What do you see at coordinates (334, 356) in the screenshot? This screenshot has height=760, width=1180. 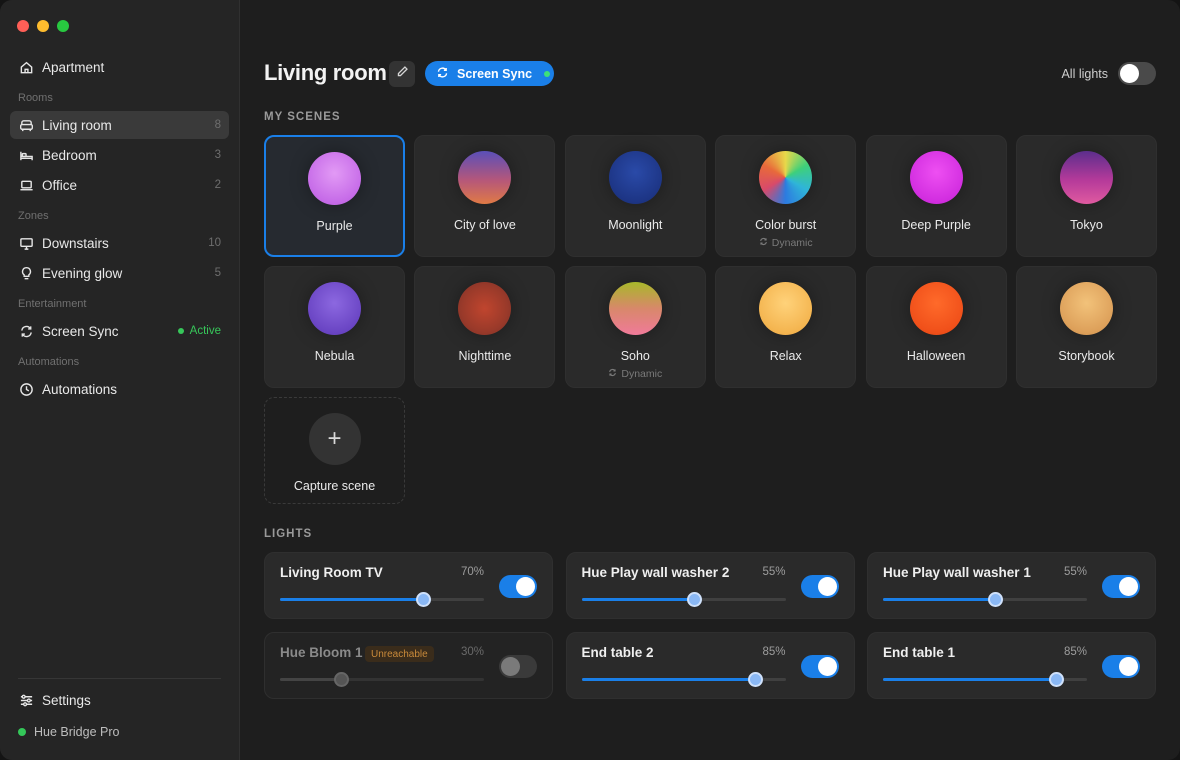 I see `scene-name: Nebula` at bounding box center [334, 356].